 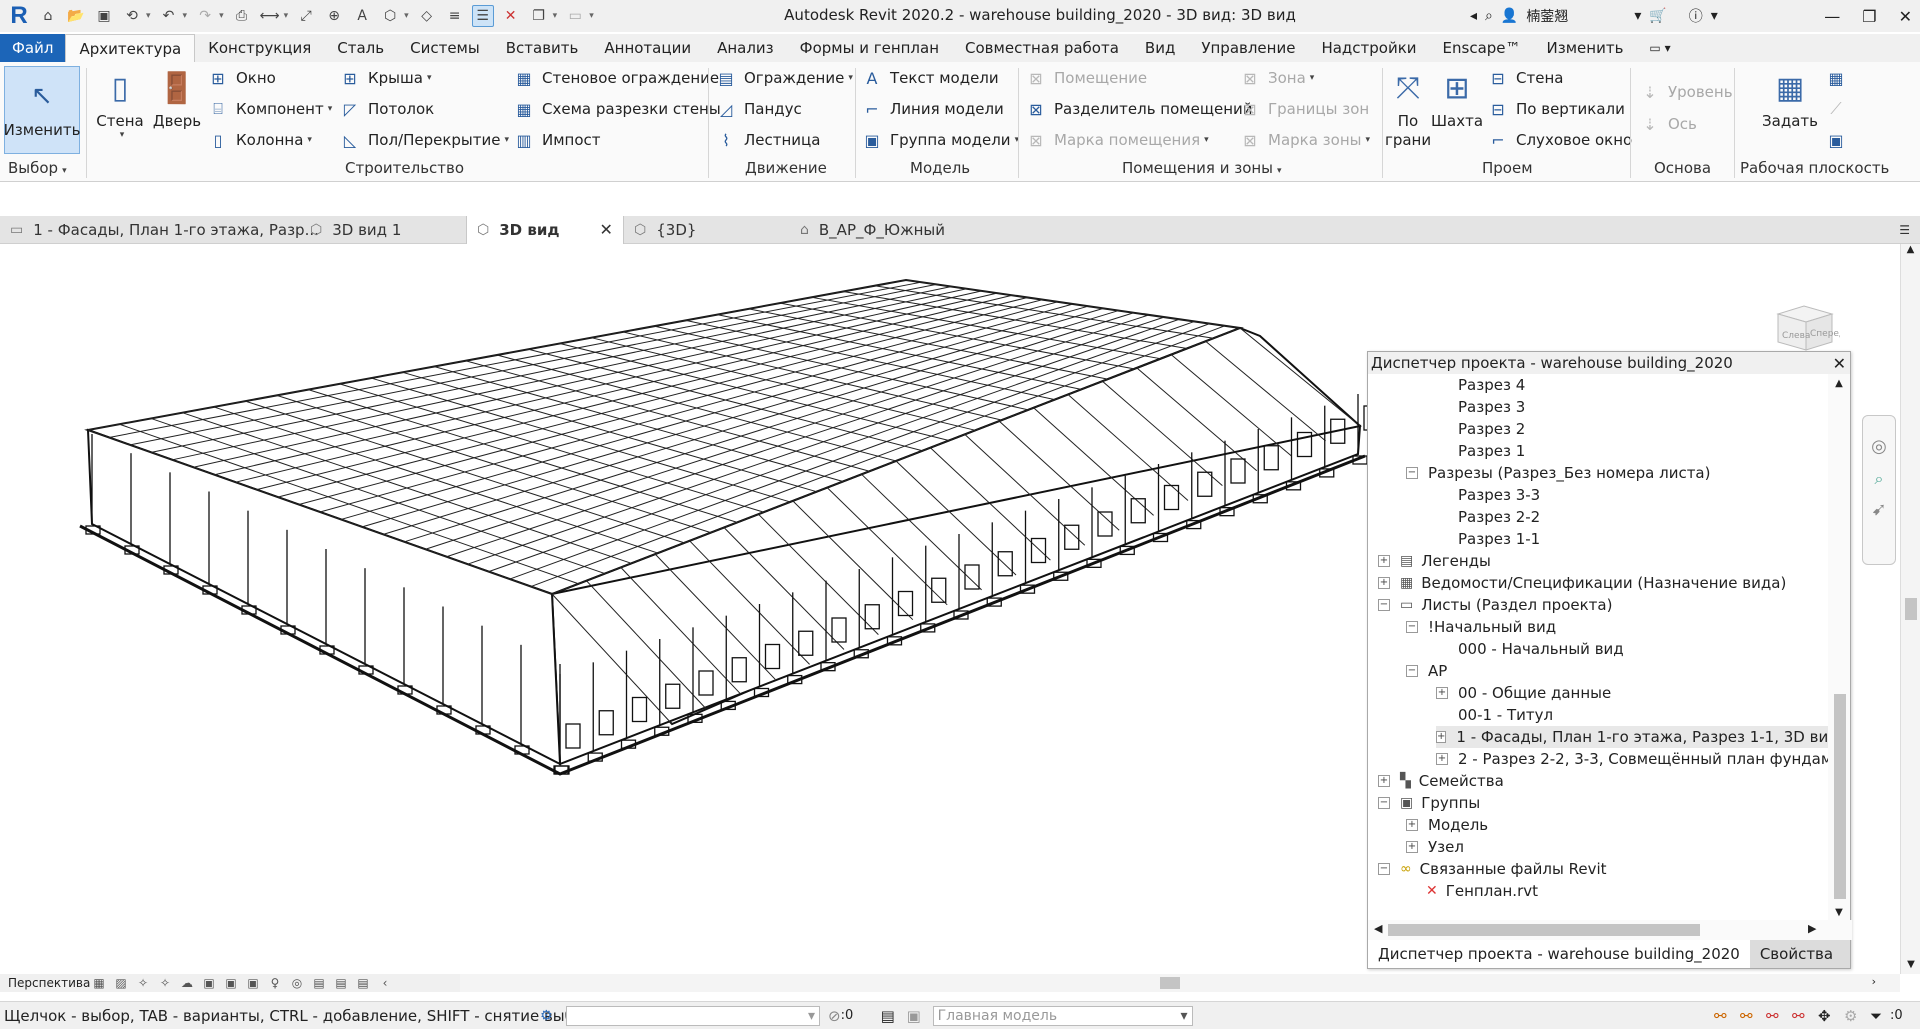 I want to click on tree-item-groups: − ▣ Группы, so click(x=1429, y=803).